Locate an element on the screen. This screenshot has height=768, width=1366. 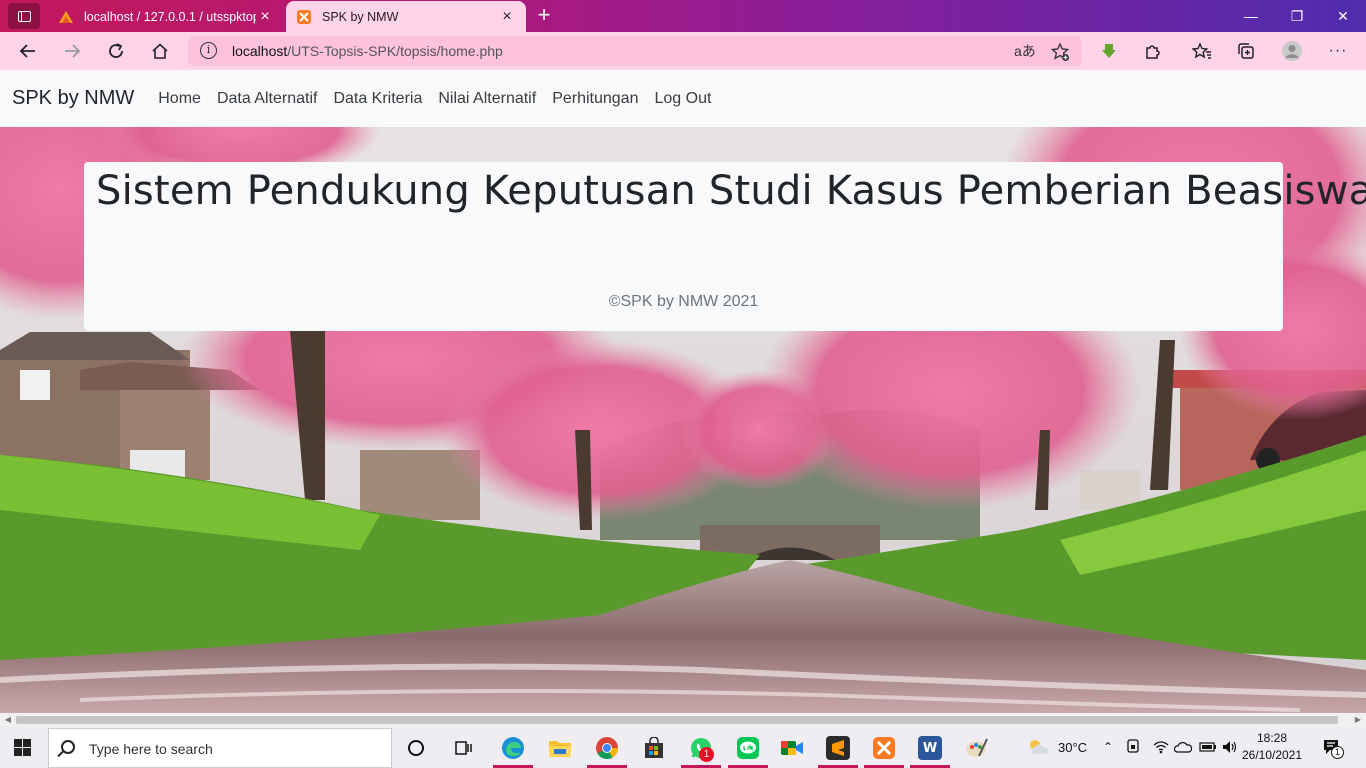
favorites-icon is located at coordinates (1201, 50).